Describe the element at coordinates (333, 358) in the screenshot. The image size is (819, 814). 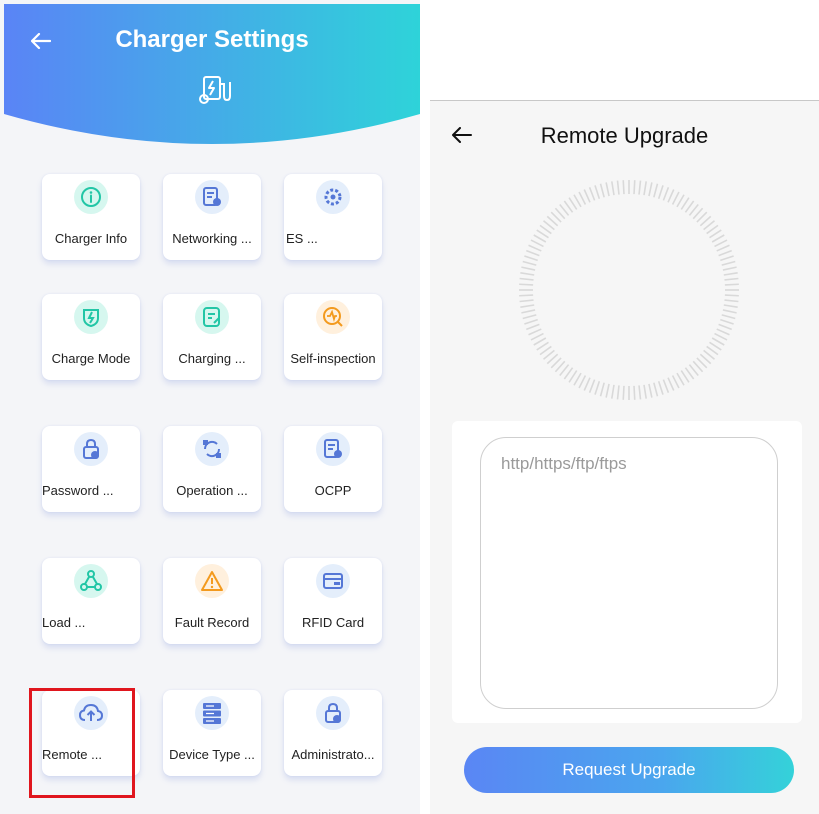
I see `tile-label: Self-inspection` at that location.